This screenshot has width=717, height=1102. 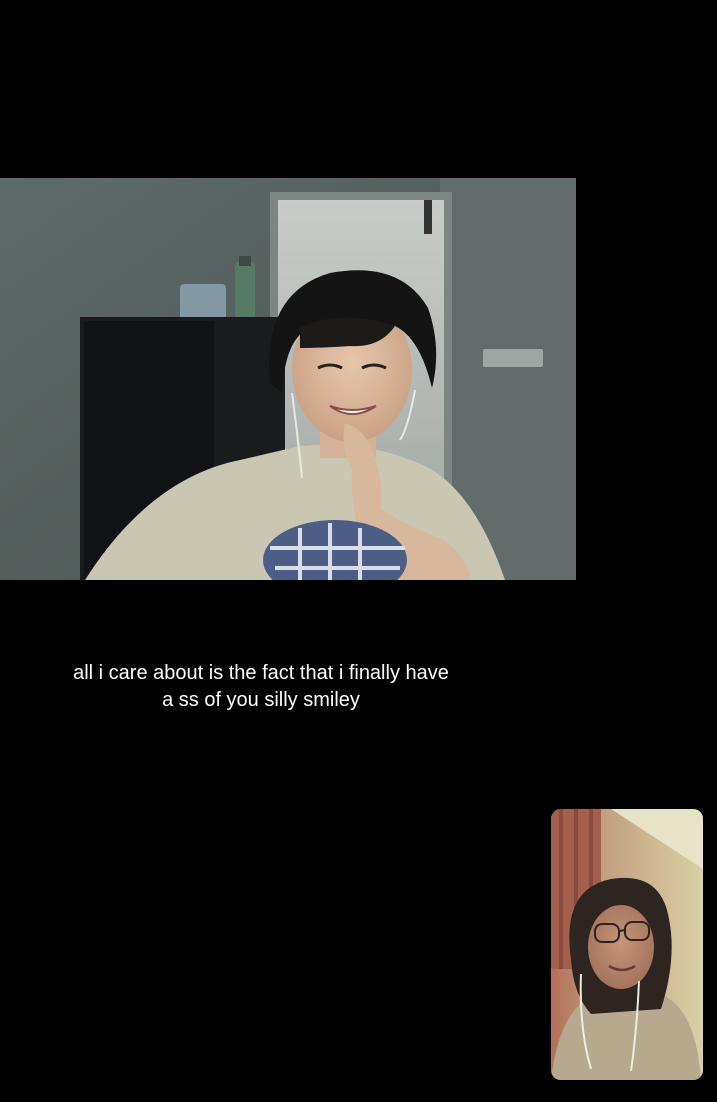 I want to click on caption-line-2: a ss of you silly smiley, so click(x=261, y=700).